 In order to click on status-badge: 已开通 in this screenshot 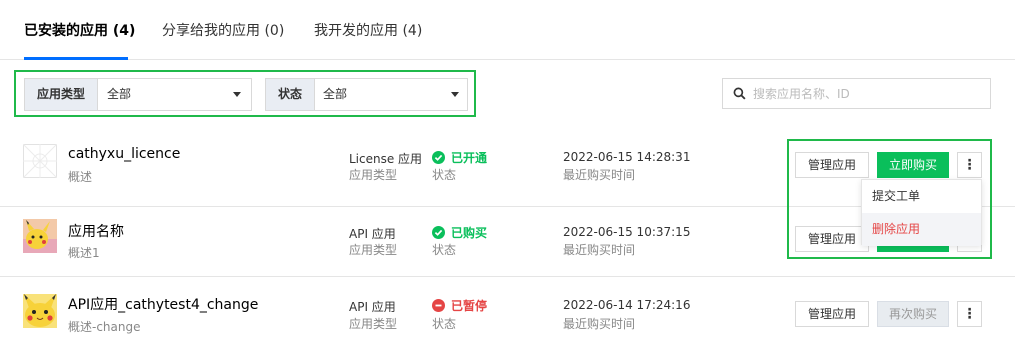, I will do `click(459, 157)`.